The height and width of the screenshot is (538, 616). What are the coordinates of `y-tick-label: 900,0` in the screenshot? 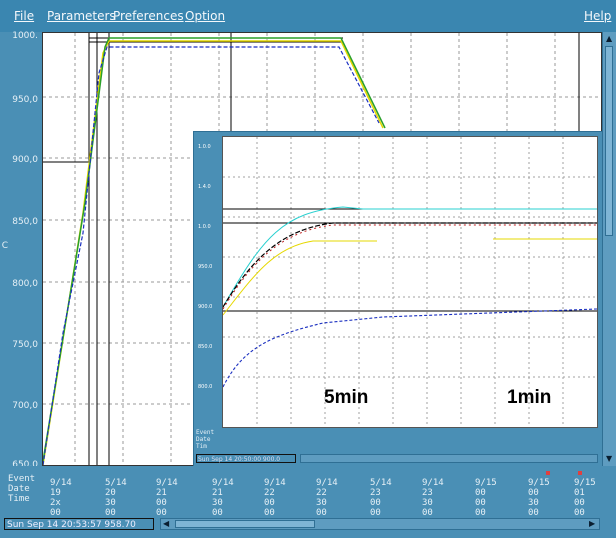 It's located at (25, 160).